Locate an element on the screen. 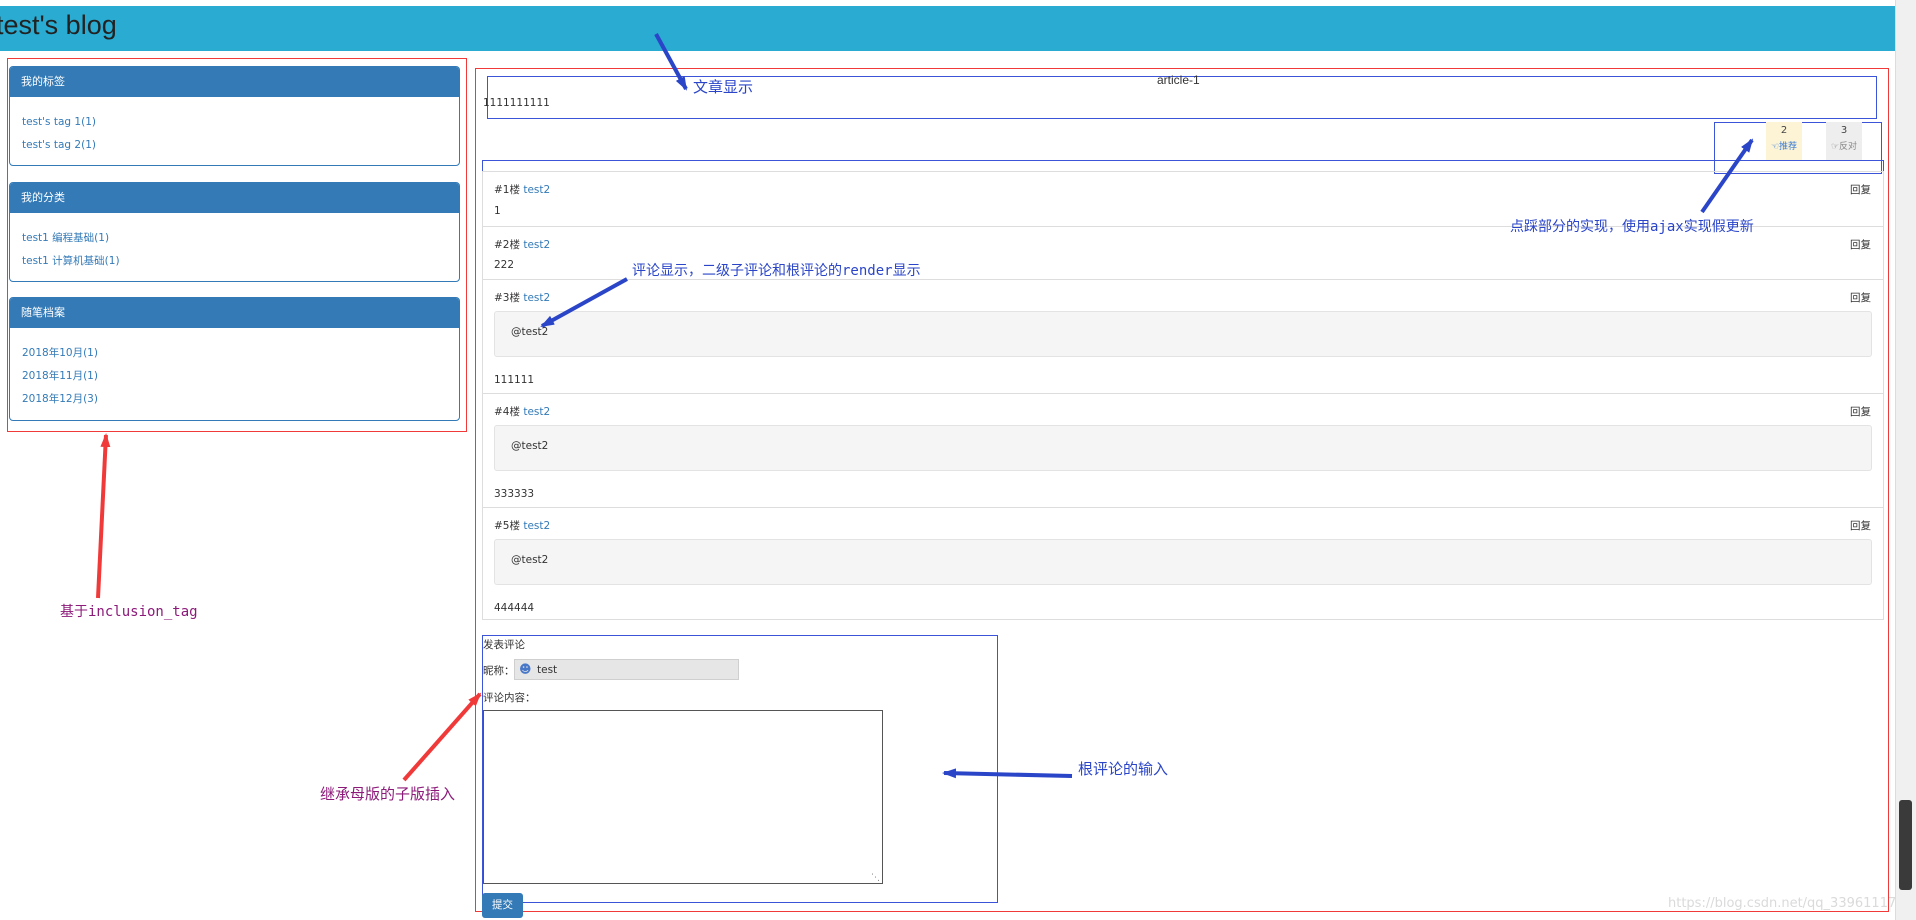 The width and height of the screenshot is (1916, 920). arrow-inherit is located at coordinates (442, 737).